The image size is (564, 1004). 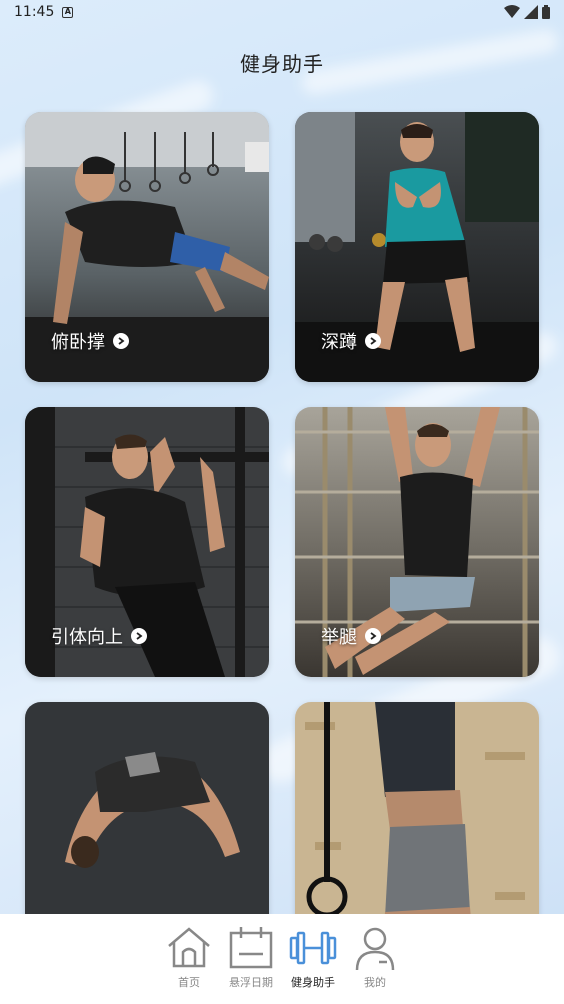 I want to click on exercise-card-pullup: 引体向上, so click(x=147, y=542).